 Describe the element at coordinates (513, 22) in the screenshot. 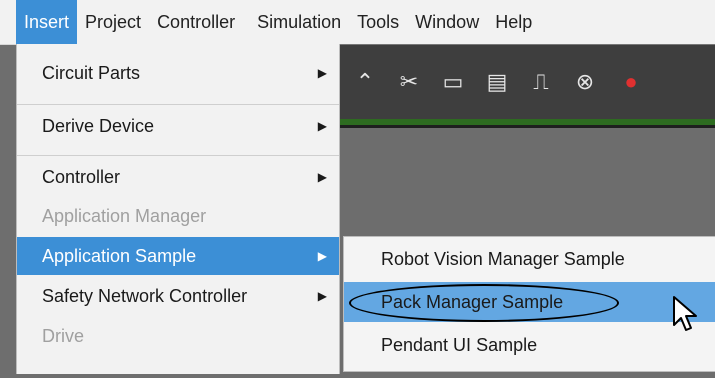

I see `menu-help: Help` at that location.